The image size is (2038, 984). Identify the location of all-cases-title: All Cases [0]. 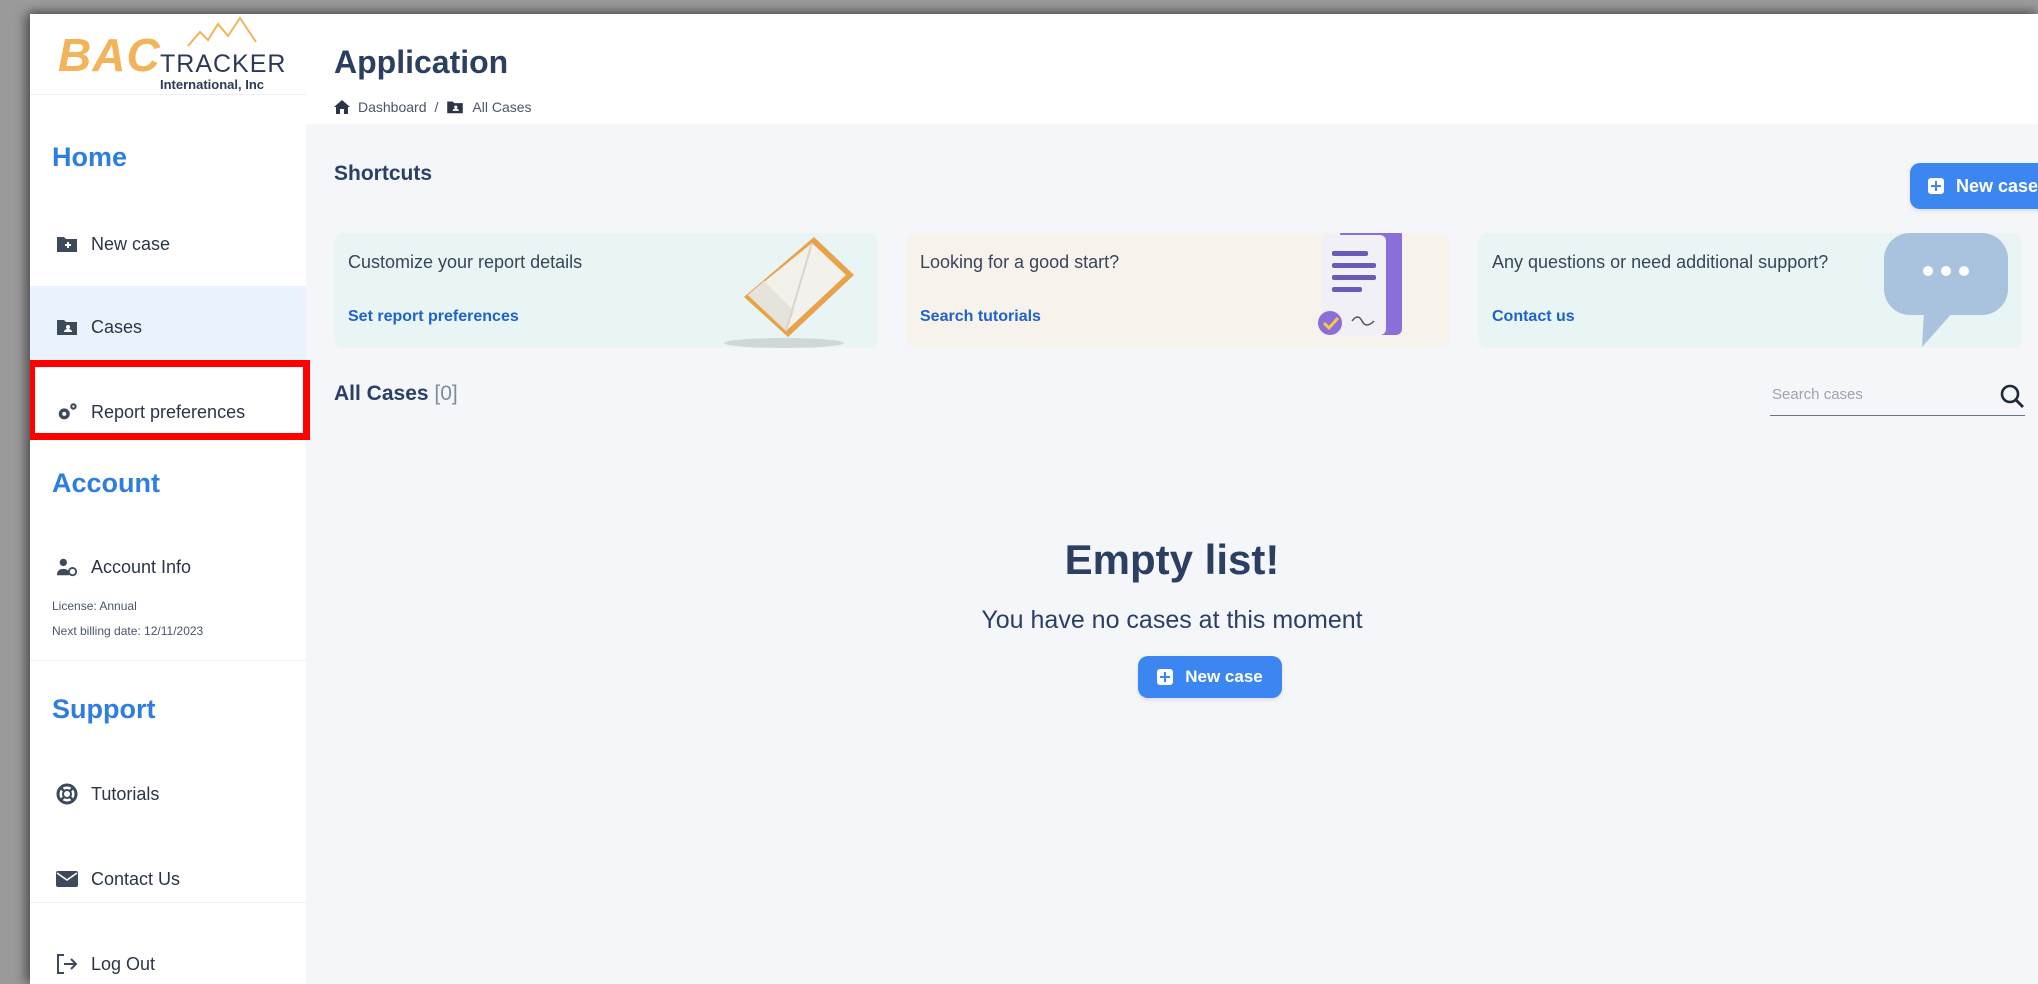
(396, 394).